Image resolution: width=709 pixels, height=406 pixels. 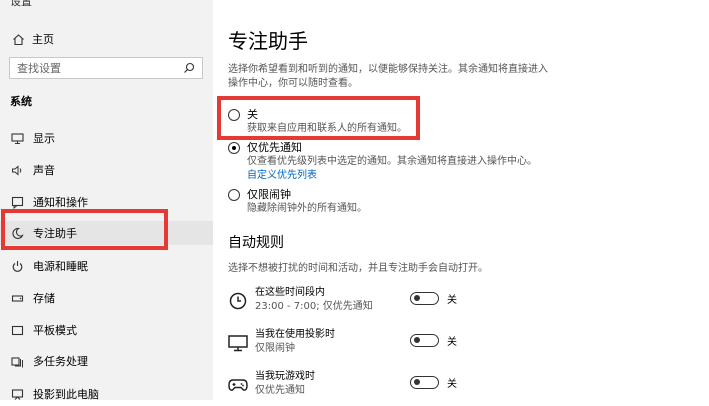 What do you see at coordinates (285, 376) in the screenshot?
I see `rule-title: 当我玩游戏时` at bounding box center [285, 376].